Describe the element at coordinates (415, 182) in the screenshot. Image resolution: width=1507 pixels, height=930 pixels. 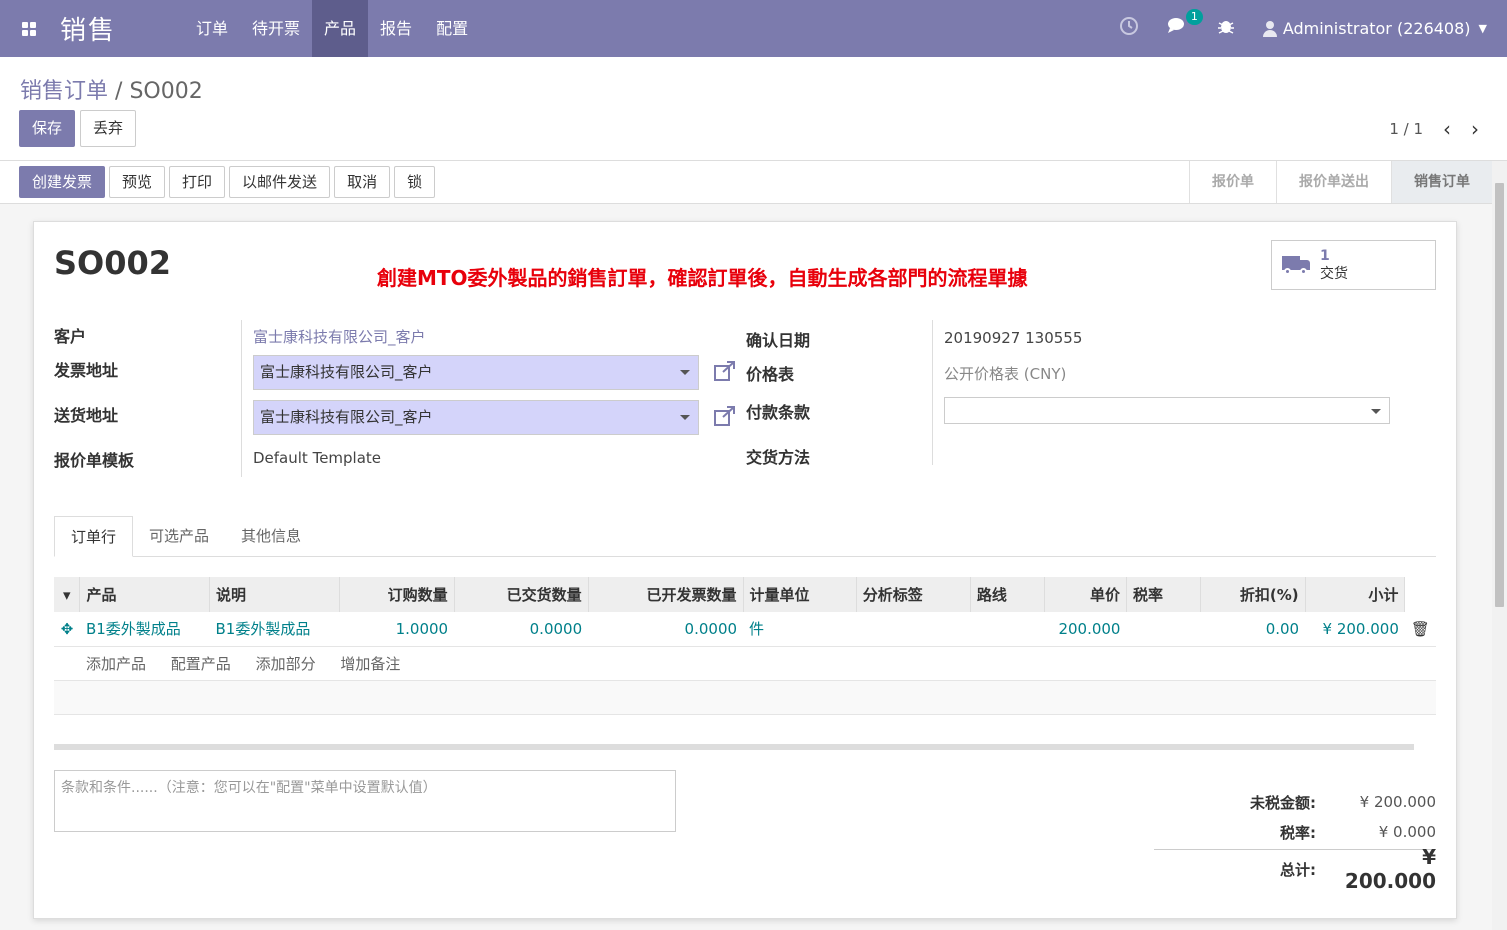
I see `lock-button: 锁` at that location.